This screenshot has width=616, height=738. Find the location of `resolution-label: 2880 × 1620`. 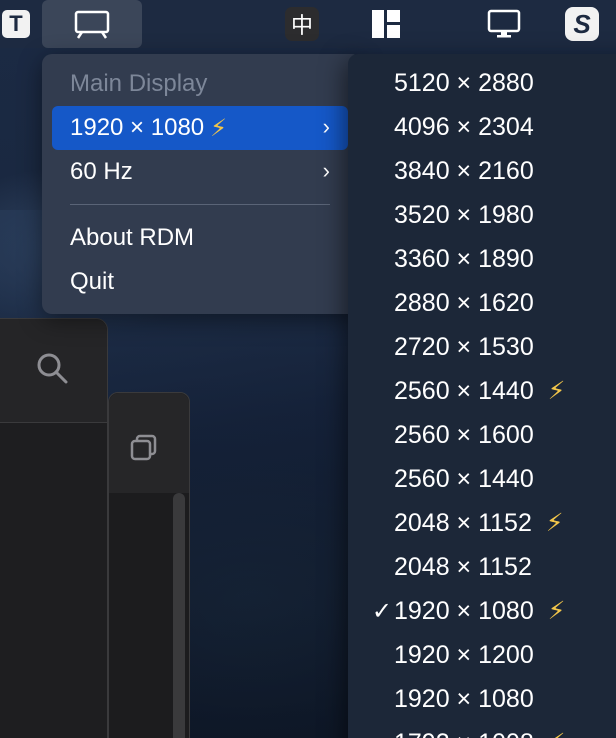

resolution-label: 2880 × 1620 is located at coordinates (464, 302).